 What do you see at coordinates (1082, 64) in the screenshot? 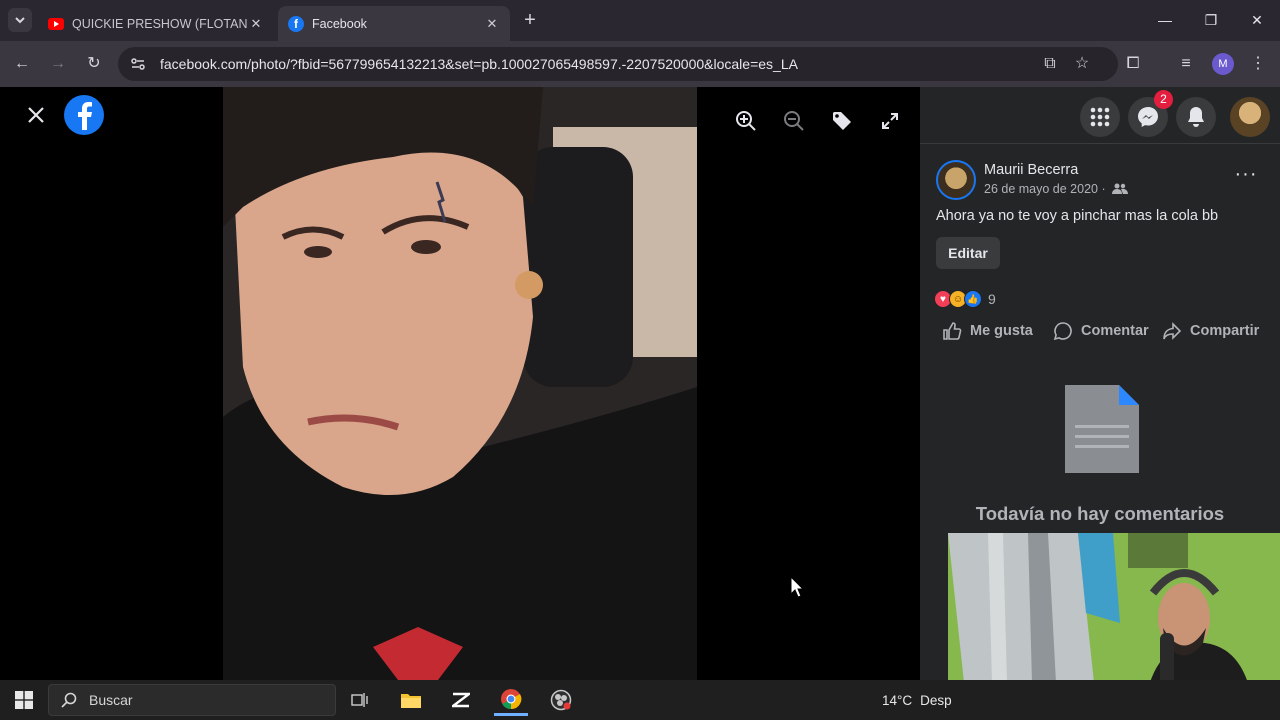
I see `bookmark-star-icon: ☆` at bounding box center [1082, 64].